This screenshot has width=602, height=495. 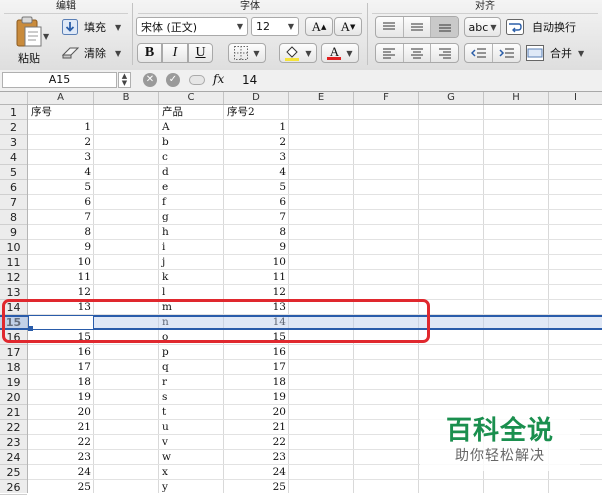 I want to click on cell-C8: g, so click(x=191, y=217).